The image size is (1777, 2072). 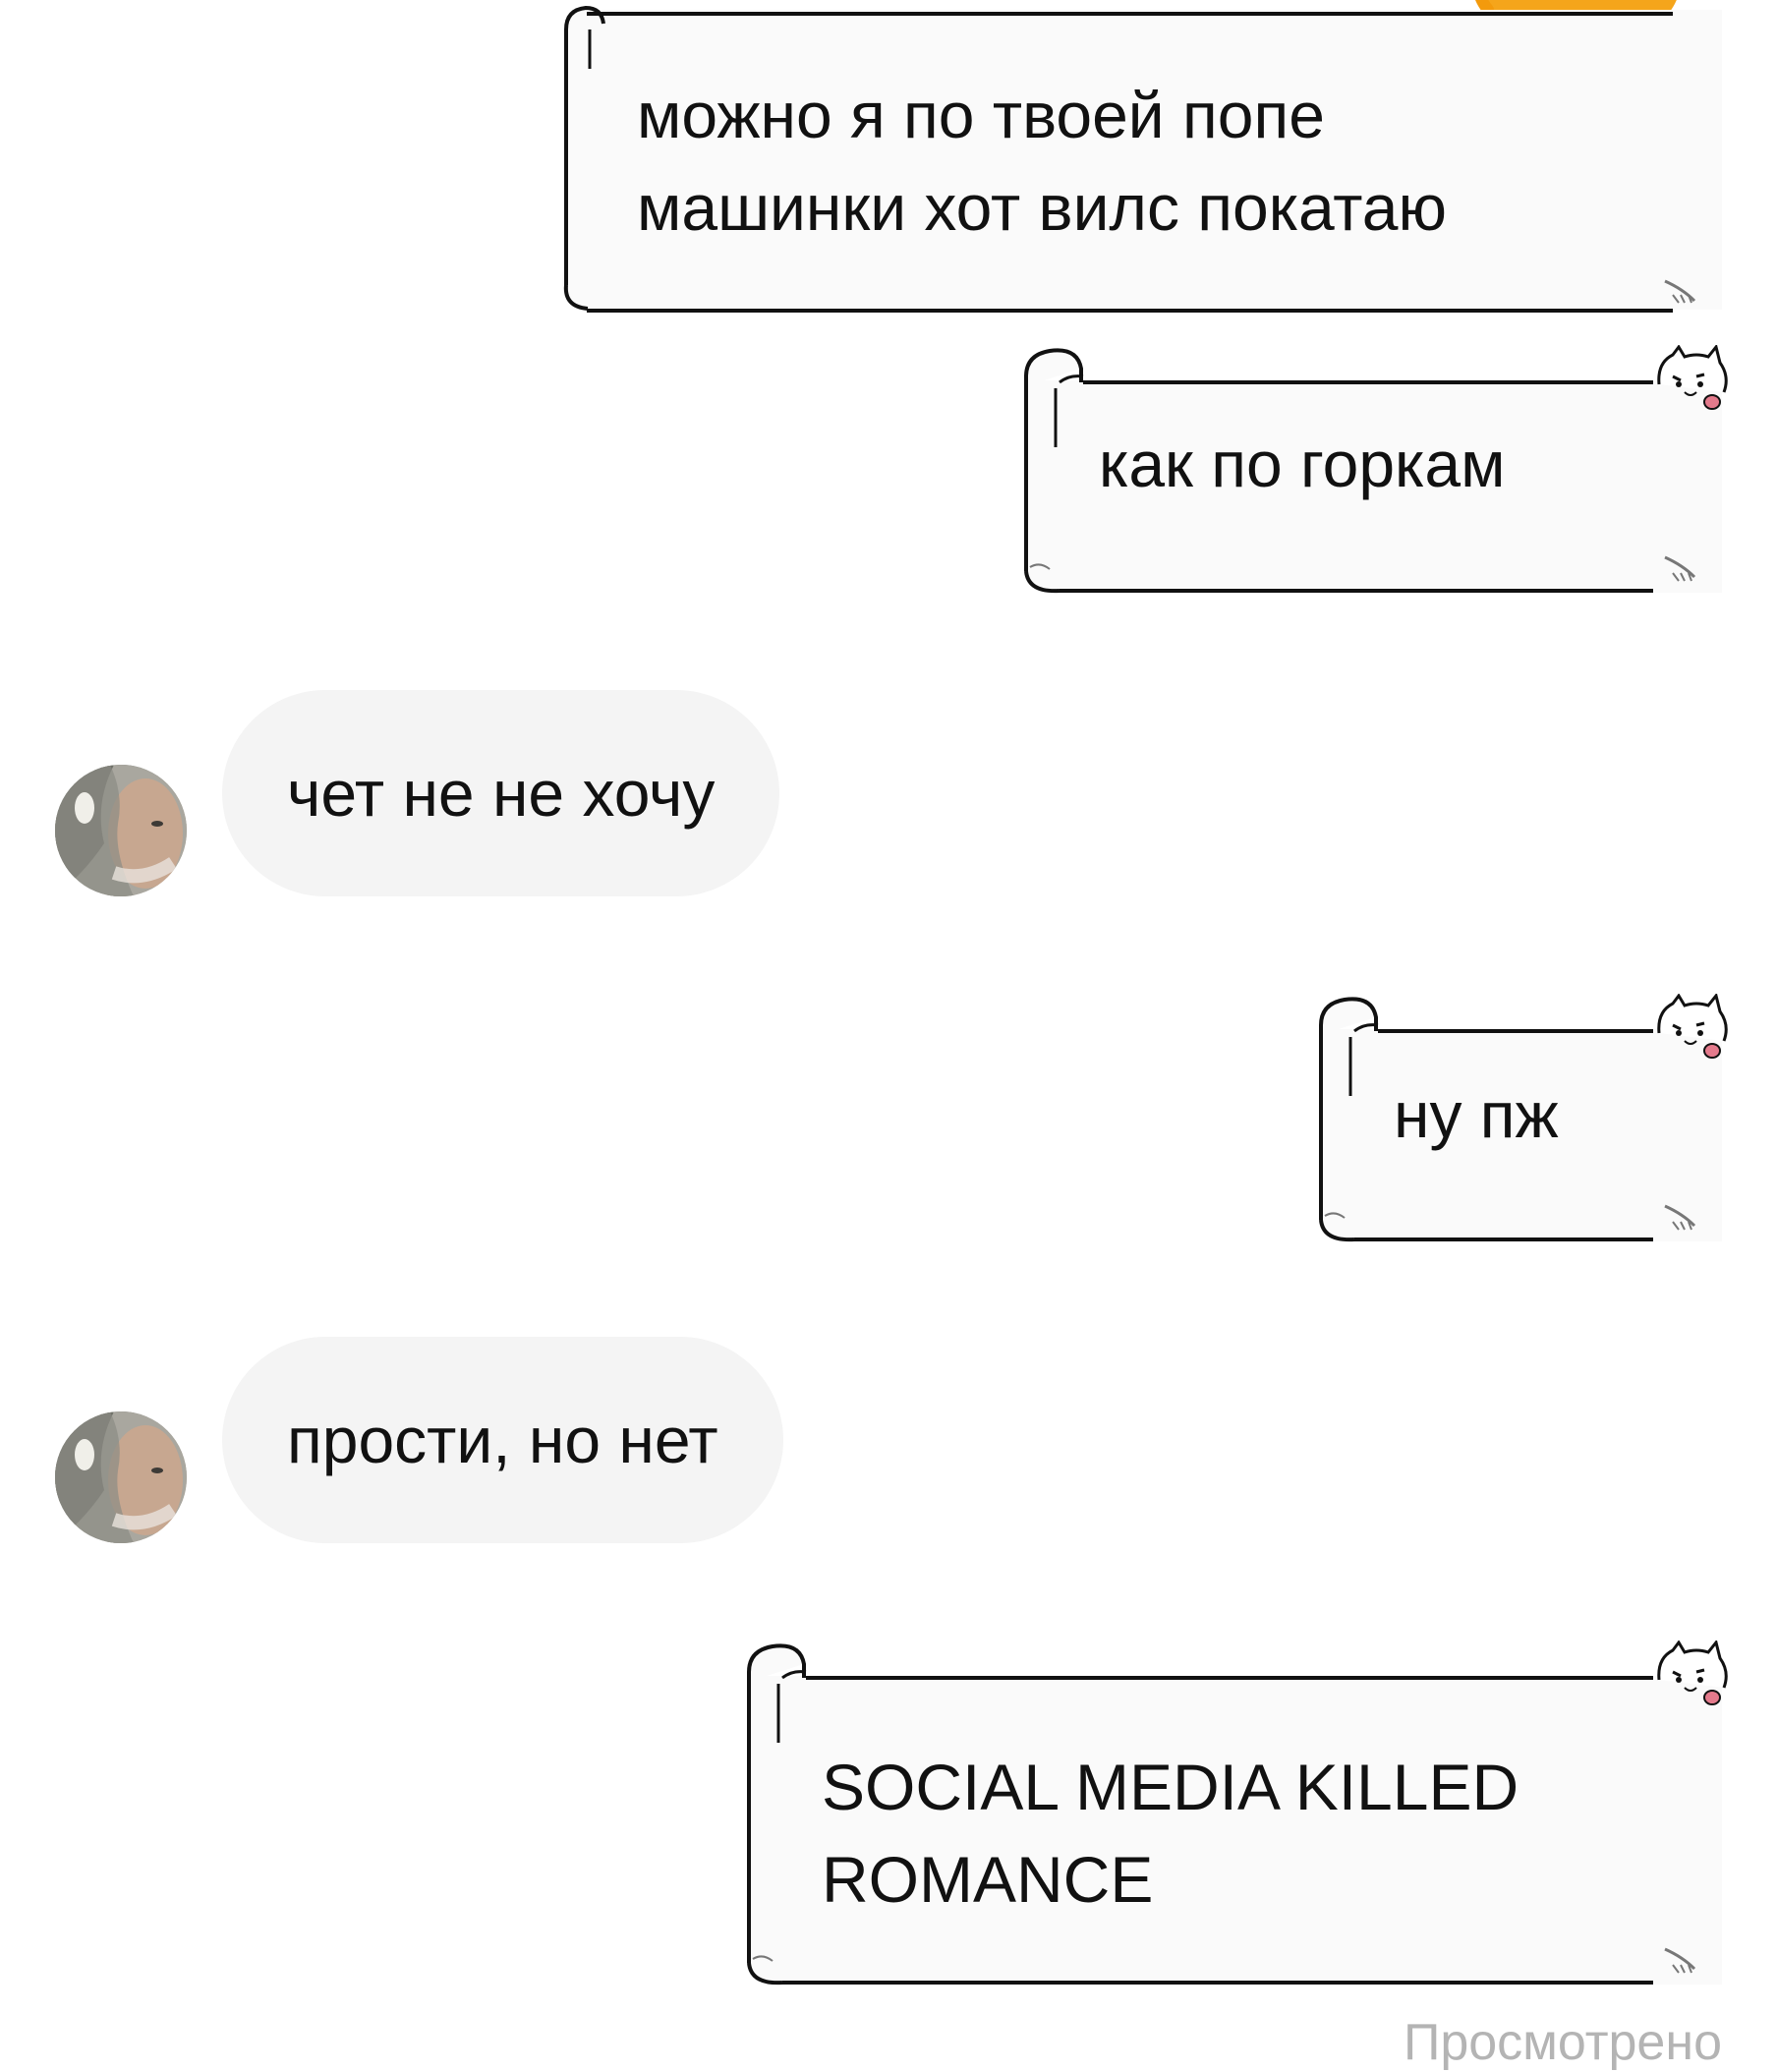 I want to click on message-text-line: как по горкам, so click(x=1302, y=464).